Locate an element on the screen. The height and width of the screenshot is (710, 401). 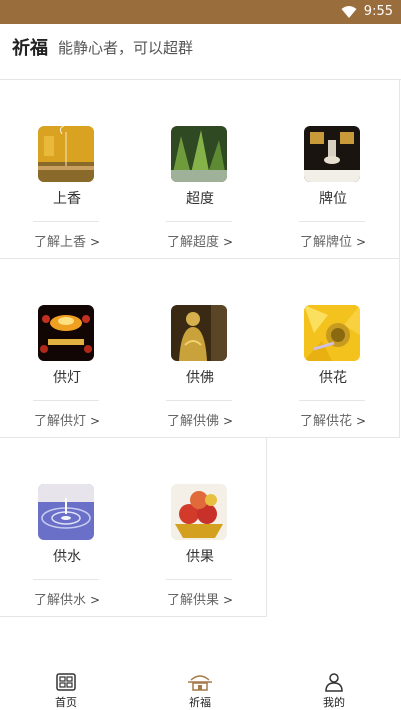
temple-icon is located at coordinates (200, 683).